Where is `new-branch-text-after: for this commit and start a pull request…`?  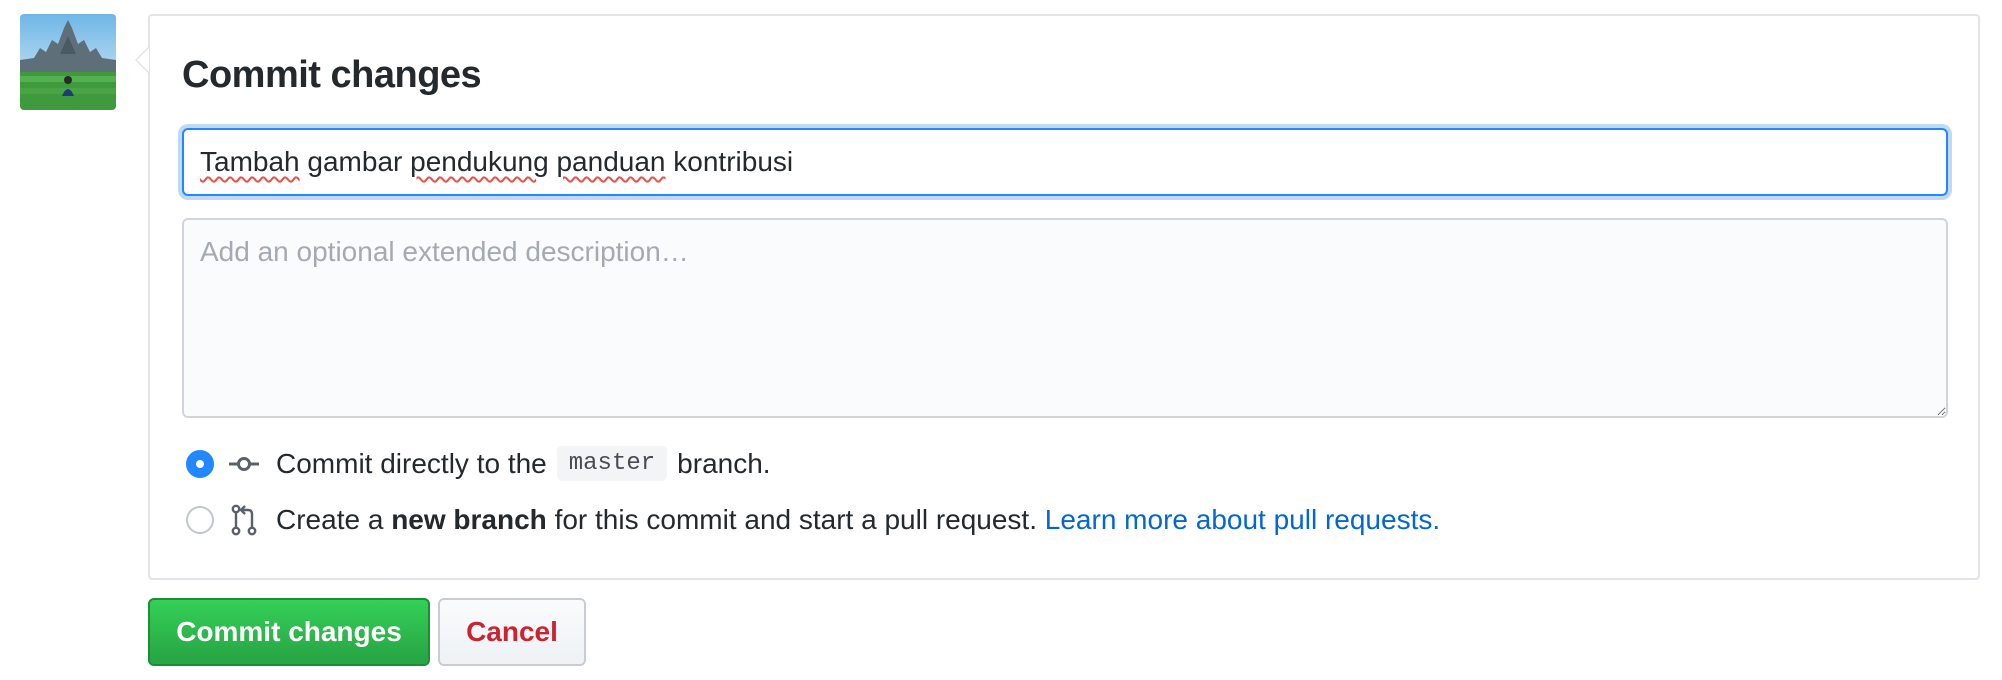 new-branch-text-after: for this commit and start a pull request… is located at coordinates (795, 519).